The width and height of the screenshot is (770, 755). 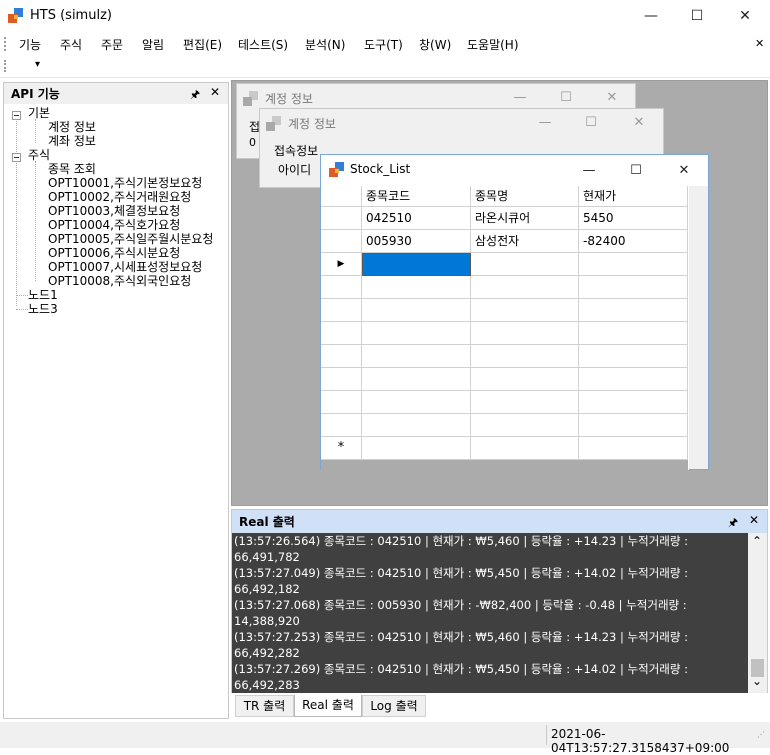 What do you see at coordinates (525, 218) in the screenshot?
I see `table-cell: 라온시큐어` at bounding box center [525, 218].